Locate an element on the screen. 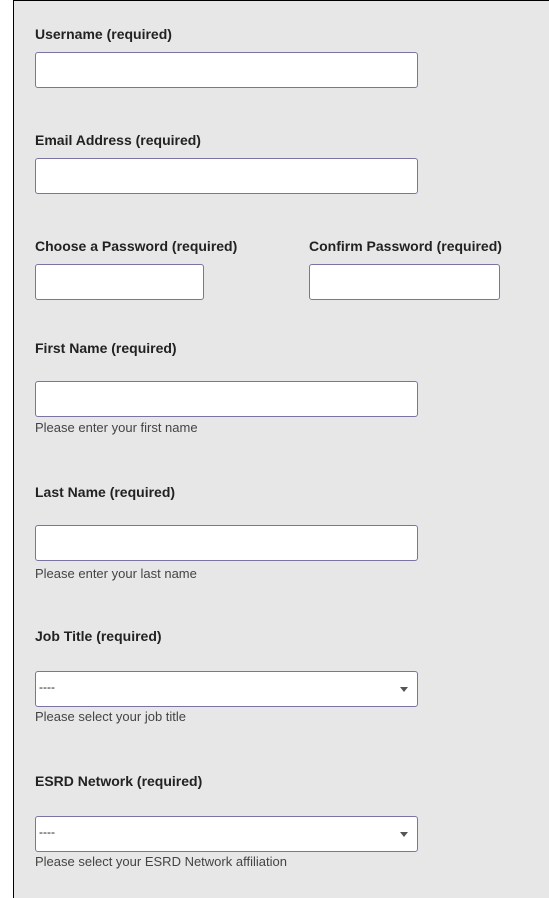  job-title-label: Job Title (required) is located at coordinates (98, 636).